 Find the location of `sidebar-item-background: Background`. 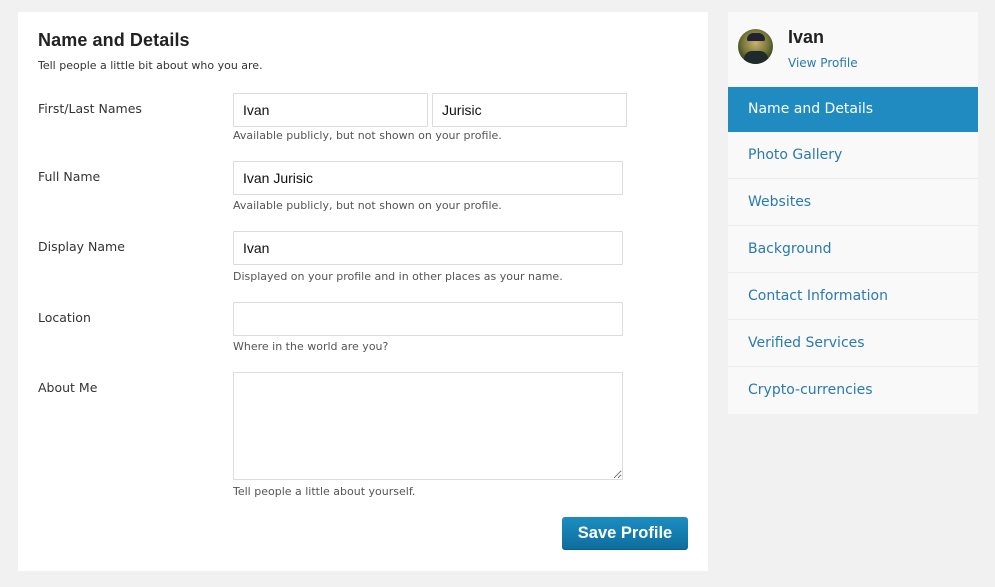

sidebar-item-background: Background is located at coordinates (853, 249).